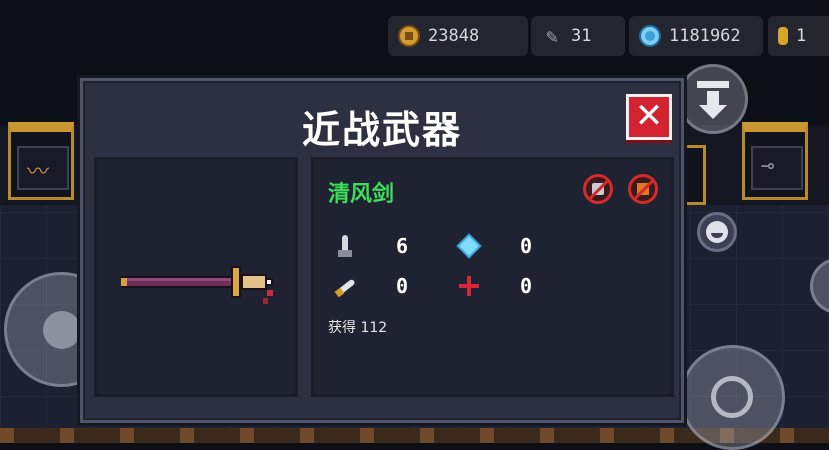 Image resolution: width=829 pixels, height=450 pixels. What do you see at coordinates (598, 189) in the screenshot?
I see `no-hammer-icon` at bounding box center [598, 189].